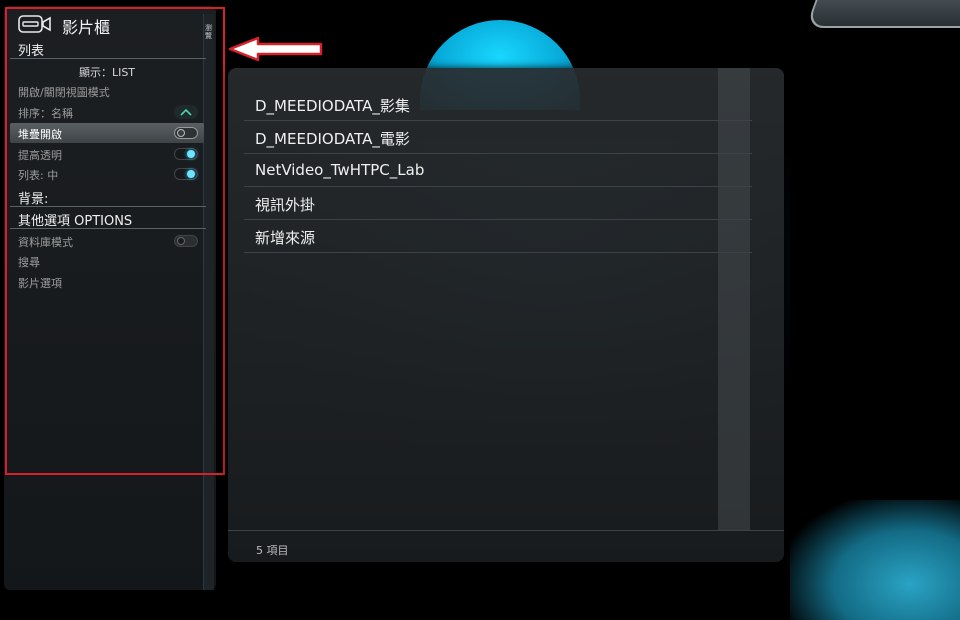  Describe the element at coordinates (506, 530) in the screenshot. I see `list-footer-divider` at that location.